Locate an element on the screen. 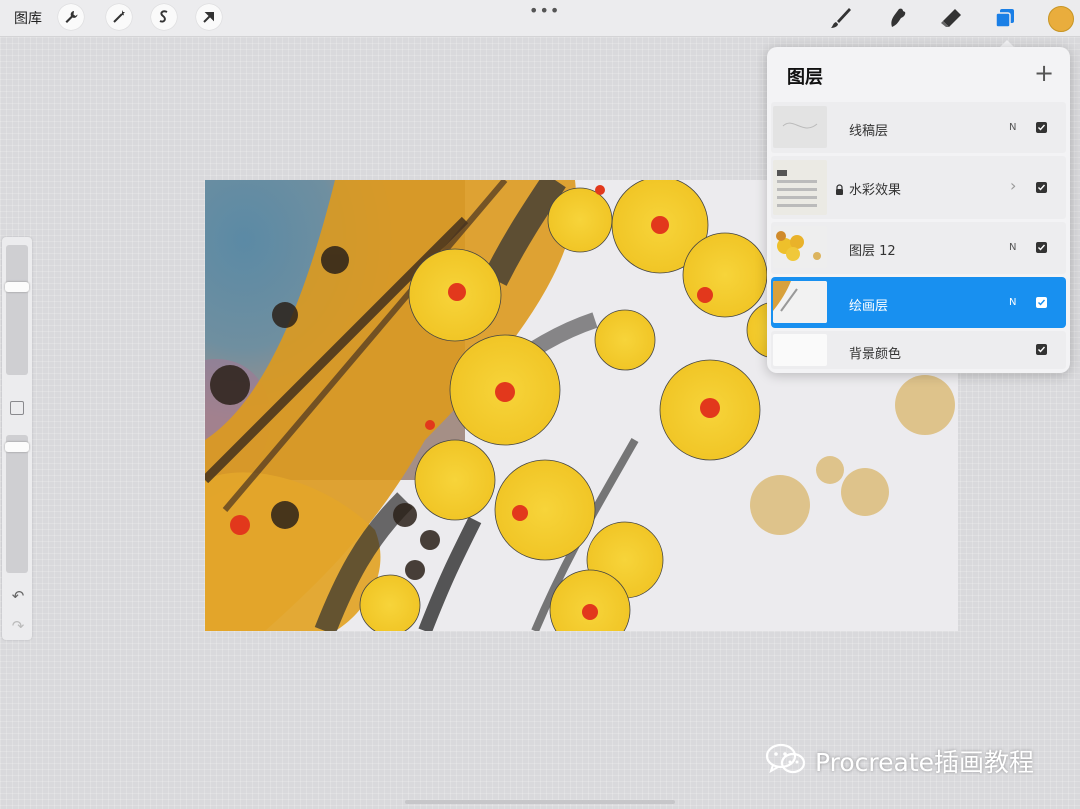  layers-panel: 图层 + 线稿层 N 水彩效果 › 图层 12 N 绘画层 N 背景颜色 is located at coordinates (918, 210).